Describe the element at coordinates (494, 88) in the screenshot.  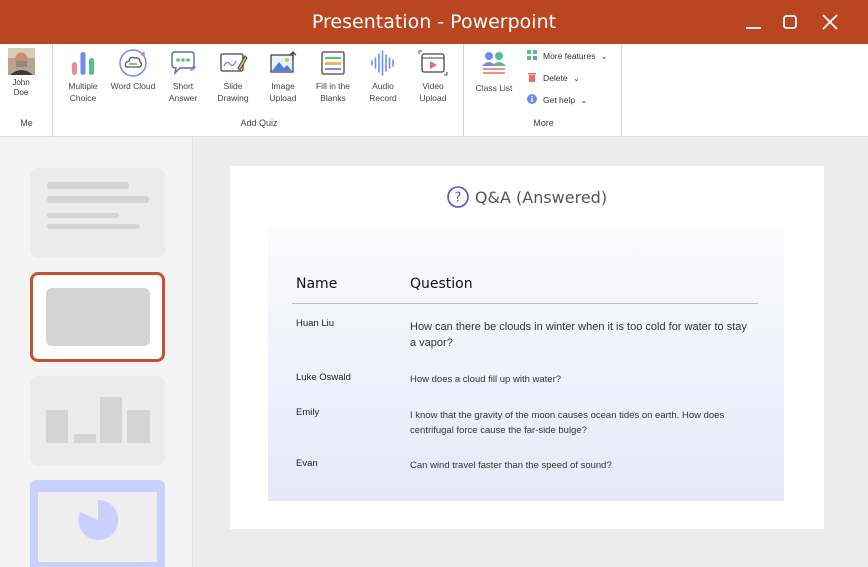
I see `class-list-label: Class List` at that location.